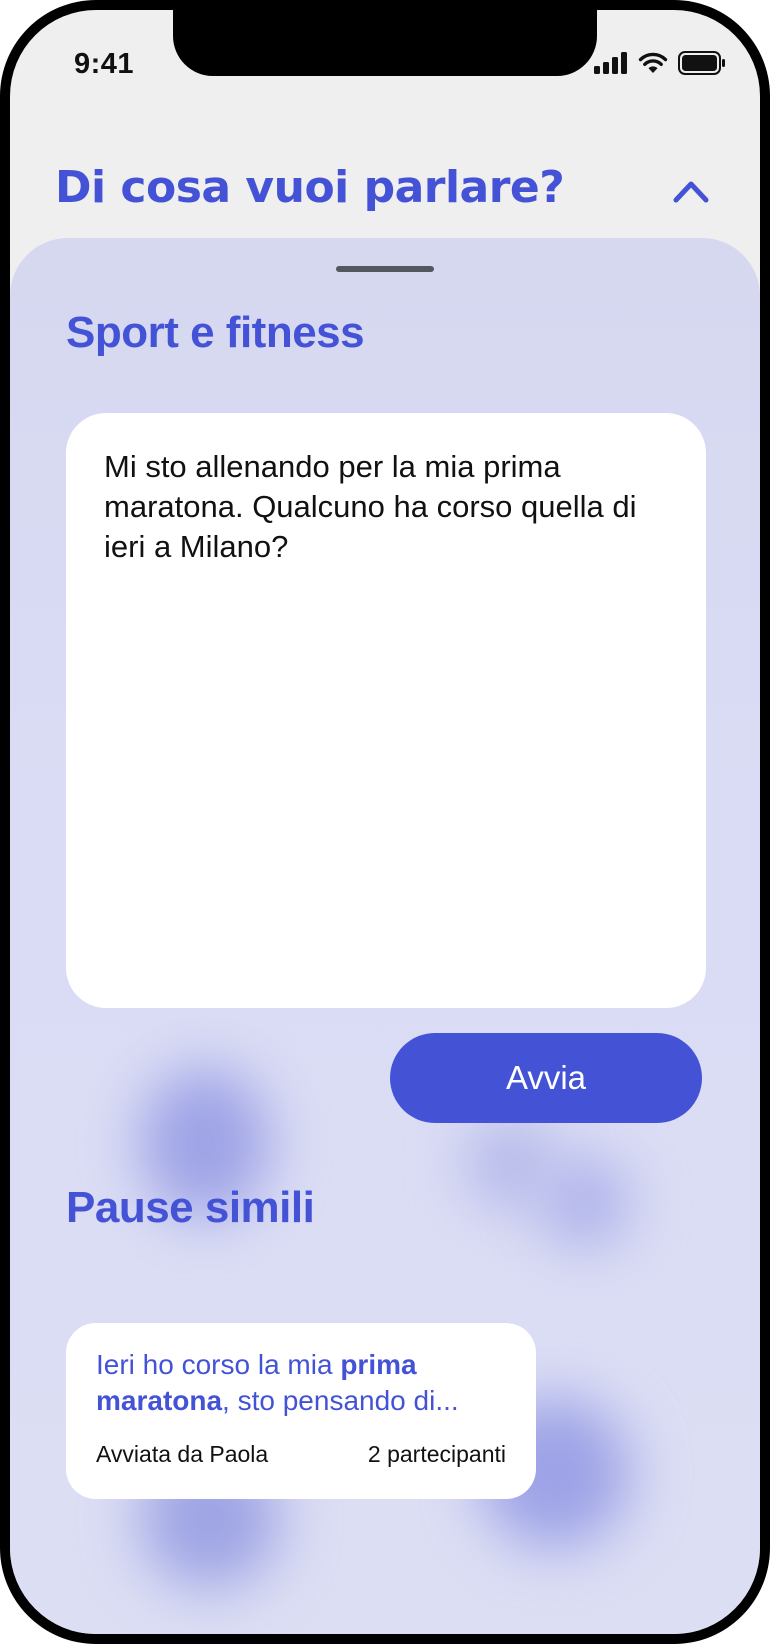 Image resolution: width=770 pixels, height=1644 pixels. Describe the element at coordinates (385, 269) in the screenshot. I see `drag-handle` at that location.